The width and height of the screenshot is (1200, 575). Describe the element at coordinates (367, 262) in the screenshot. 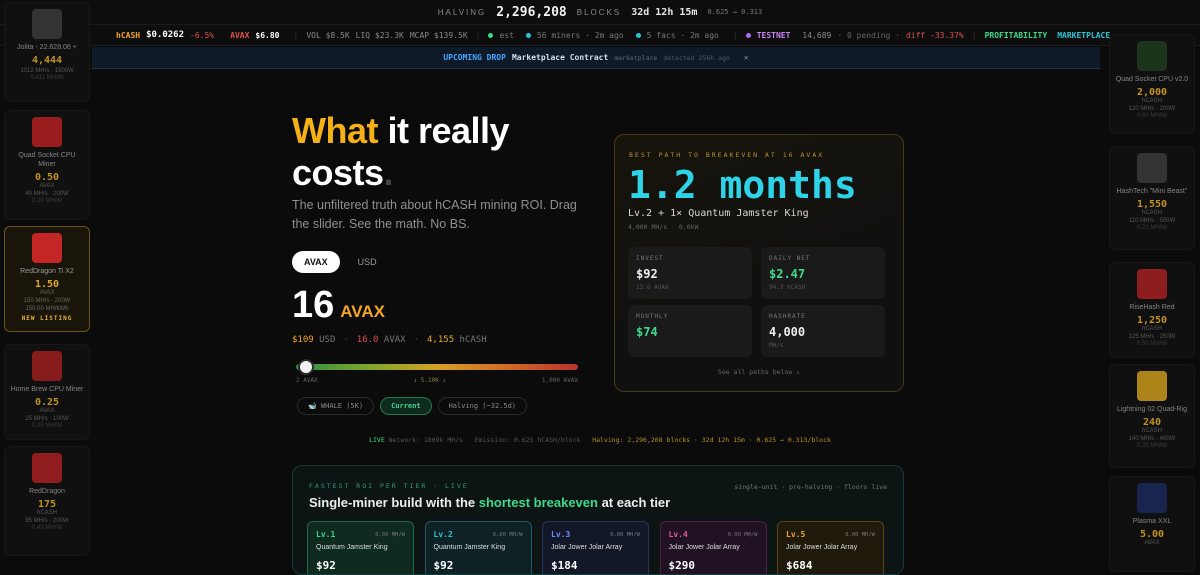

I see `currency-usd-button: USD` at that location.